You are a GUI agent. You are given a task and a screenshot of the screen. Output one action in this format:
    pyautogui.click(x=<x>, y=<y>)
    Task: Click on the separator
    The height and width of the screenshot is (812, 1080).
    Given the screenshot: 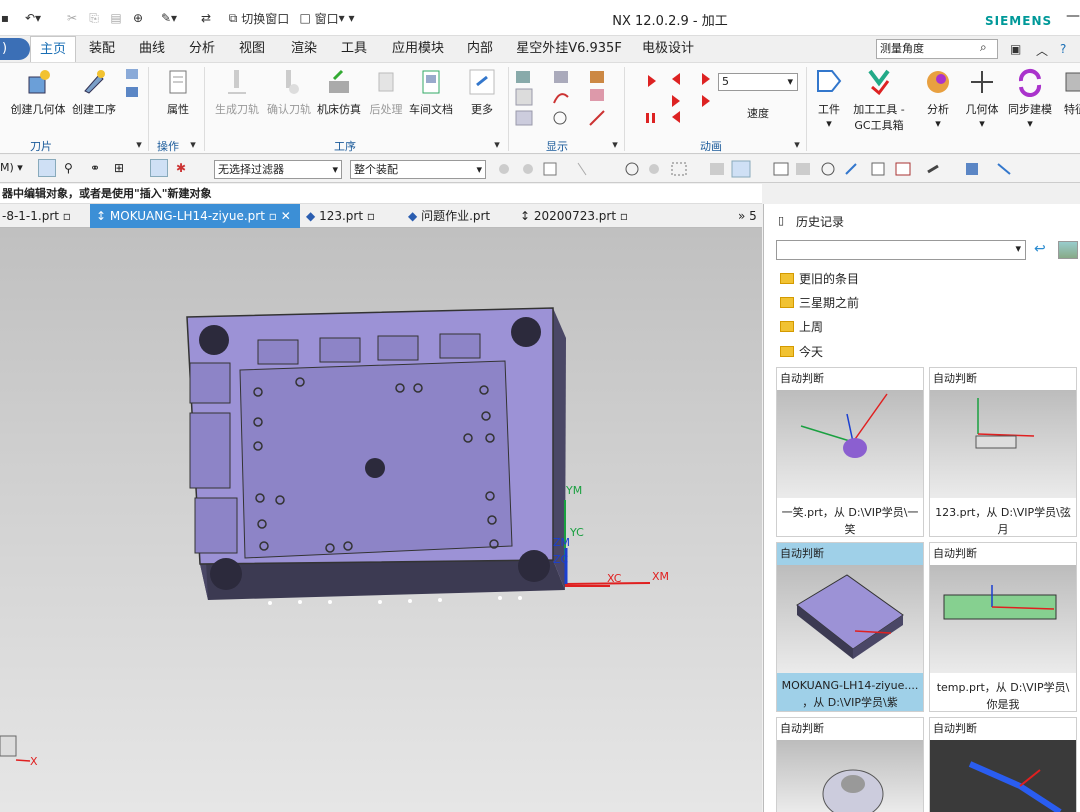 What is the action you would take?
    pyautogui.click(x=806, y=109)
    